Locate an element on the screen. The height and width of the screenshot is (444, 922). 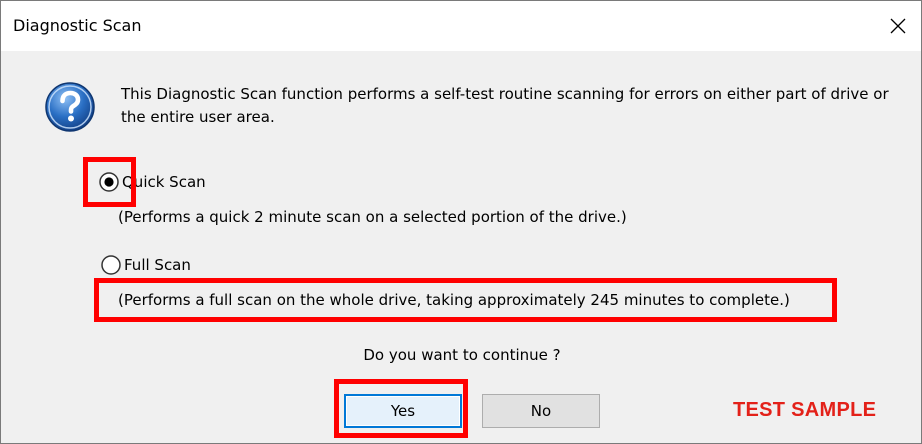
quick-scan-label: Quick Scan is located at coordinates (164, 182).